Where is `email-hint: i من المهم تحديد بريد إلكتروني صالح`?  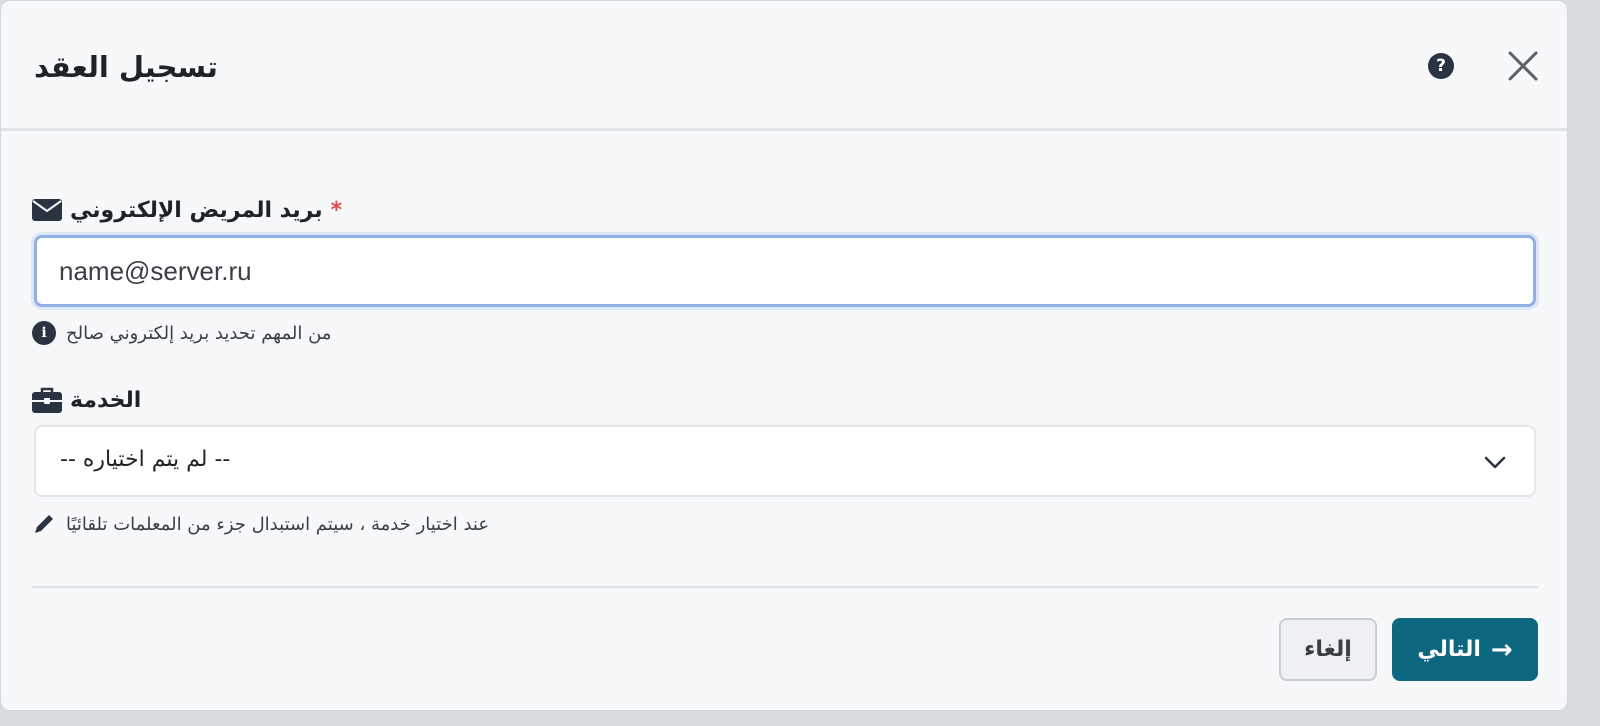 email-hint: i من المهم تحديد بريد إلكتروني صالح is located at coordinates (181, 333).